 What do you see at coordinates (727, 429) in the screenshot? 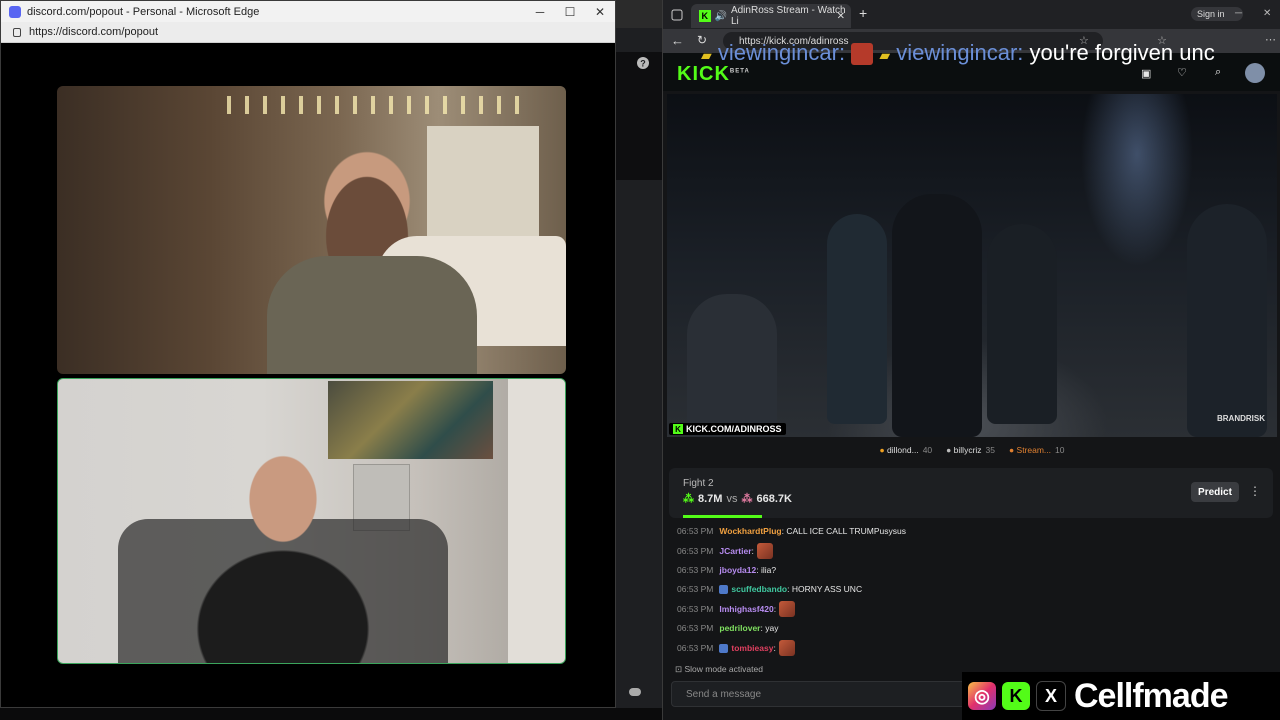
I see `kick-watermark: K KICK.COM/ADINROSS` at bounding box center [727, 429].